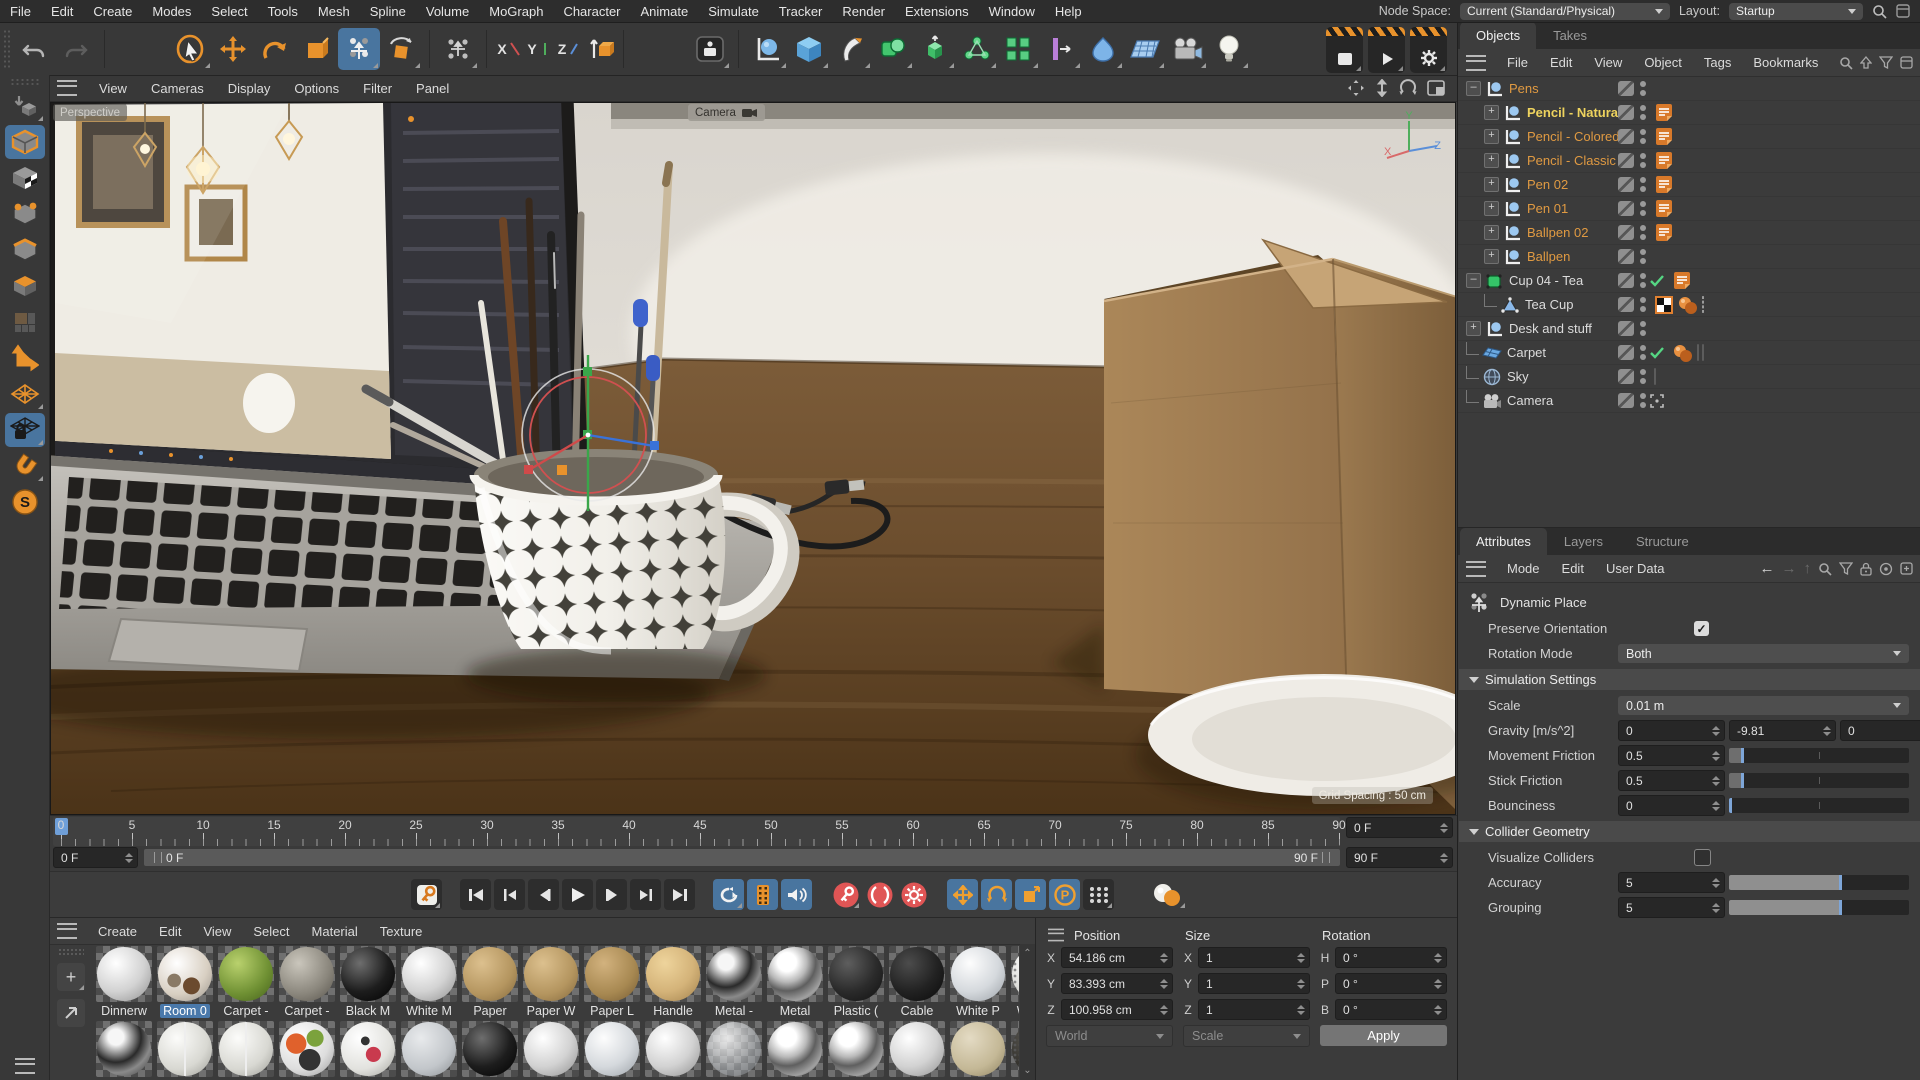  I want to click on object-row-ballpen-02: + Ballpen 02, so click(1689, 233).